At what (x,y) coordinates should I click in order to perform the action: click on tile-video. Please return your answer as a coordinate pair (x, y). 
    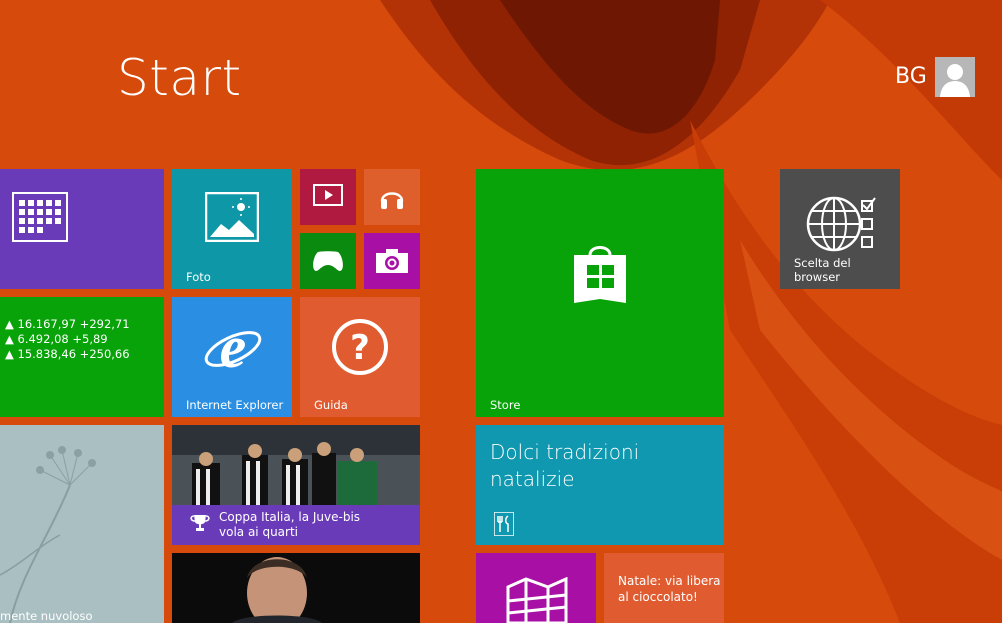
    Looking at the image, I should click on (328, 197).